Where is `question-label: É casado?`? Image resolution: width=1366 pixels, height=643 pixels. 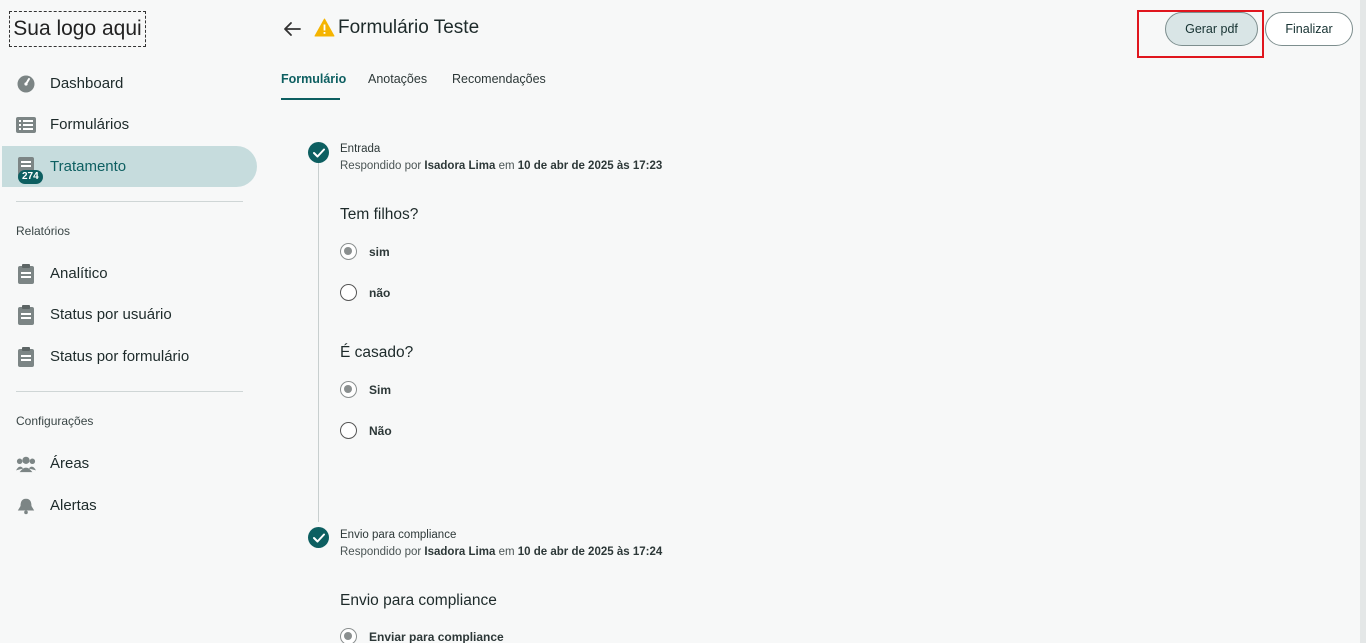 question-label: É casado? is located at coordinates (377, 352).